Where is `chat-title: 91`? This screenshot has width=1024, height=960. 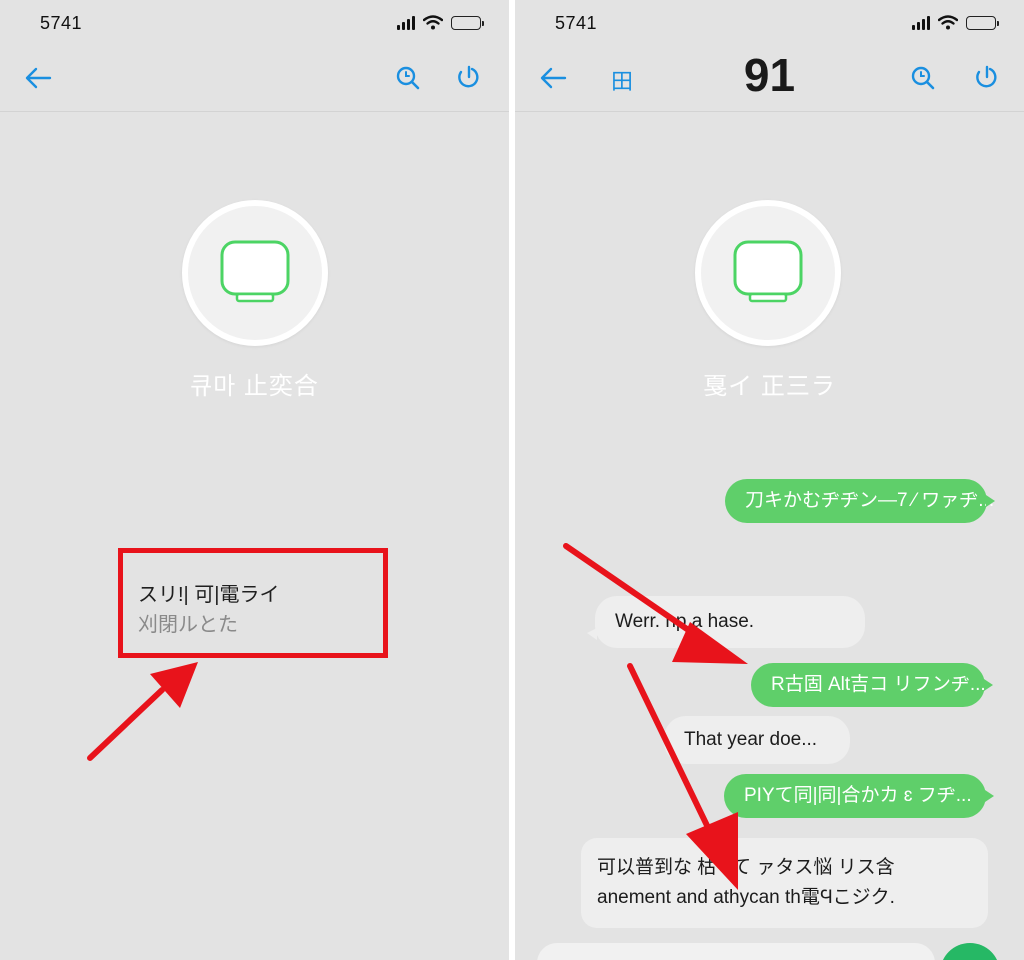
chat-title: 91 is located at coordinates (769, 75).